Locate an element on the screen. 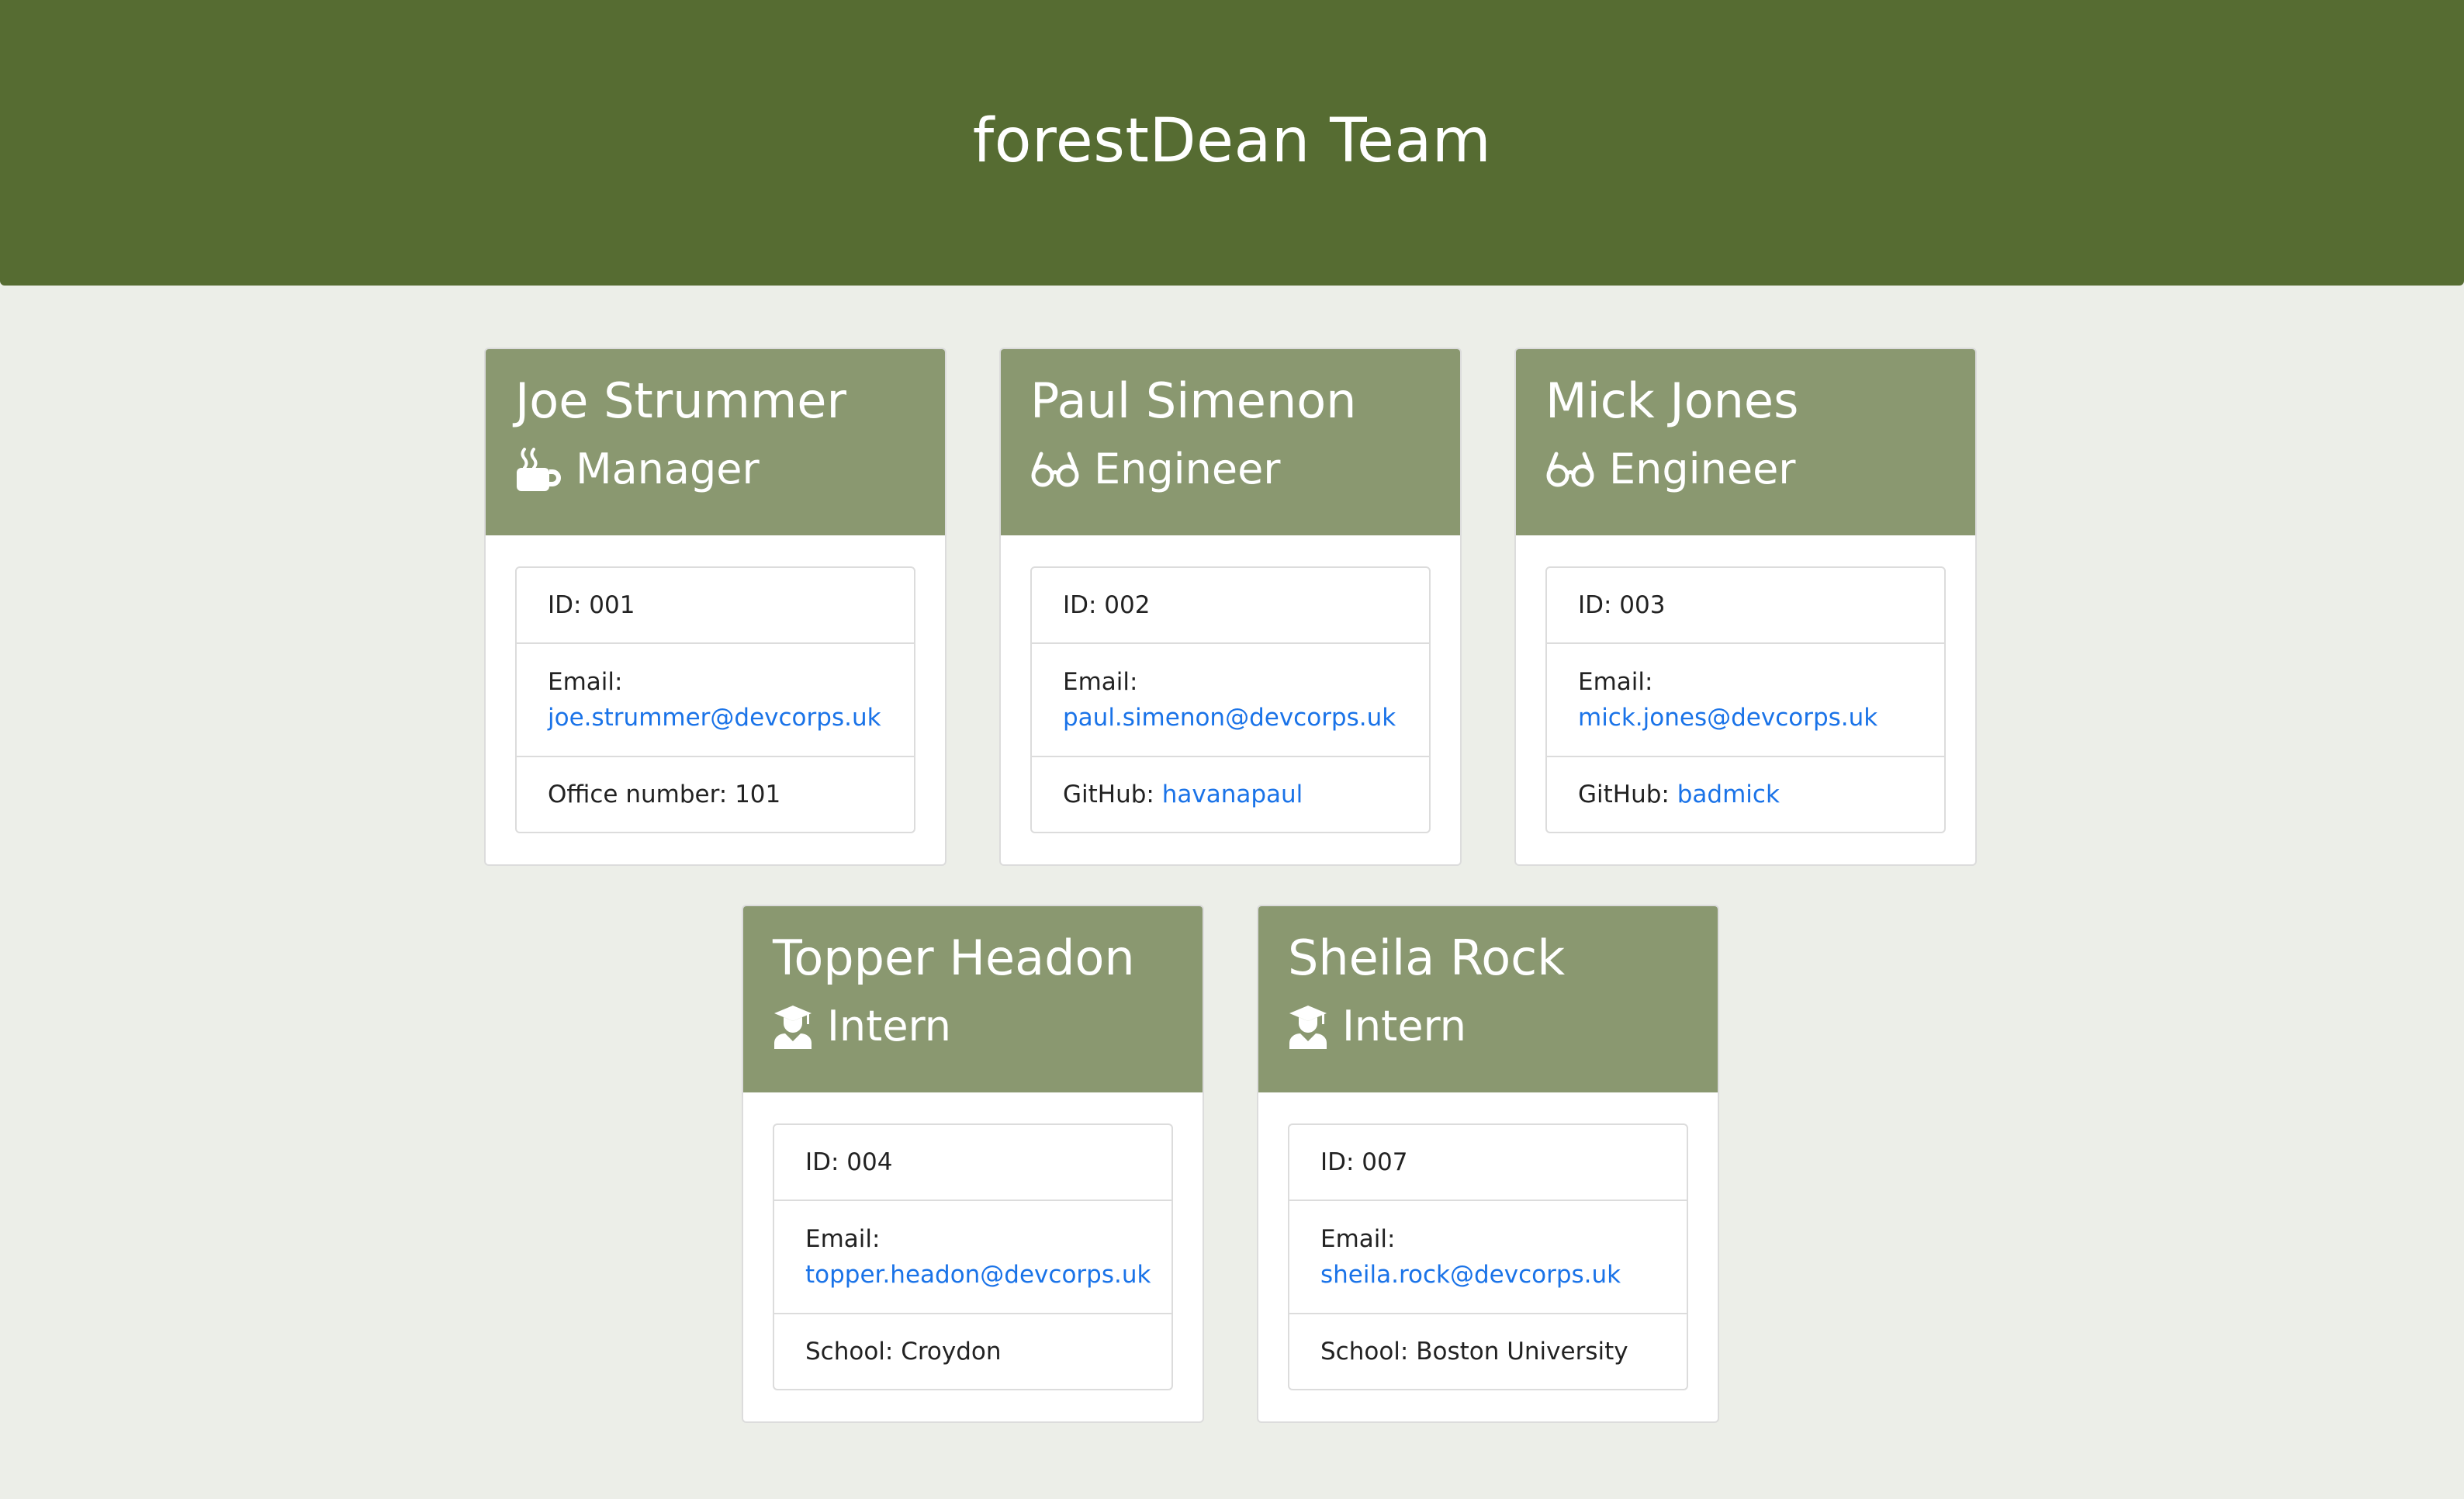 This screenshot has width=2464, height=1499. email-link: paul.simenon@devcorps.uk is located at coordinates (1230, 718).